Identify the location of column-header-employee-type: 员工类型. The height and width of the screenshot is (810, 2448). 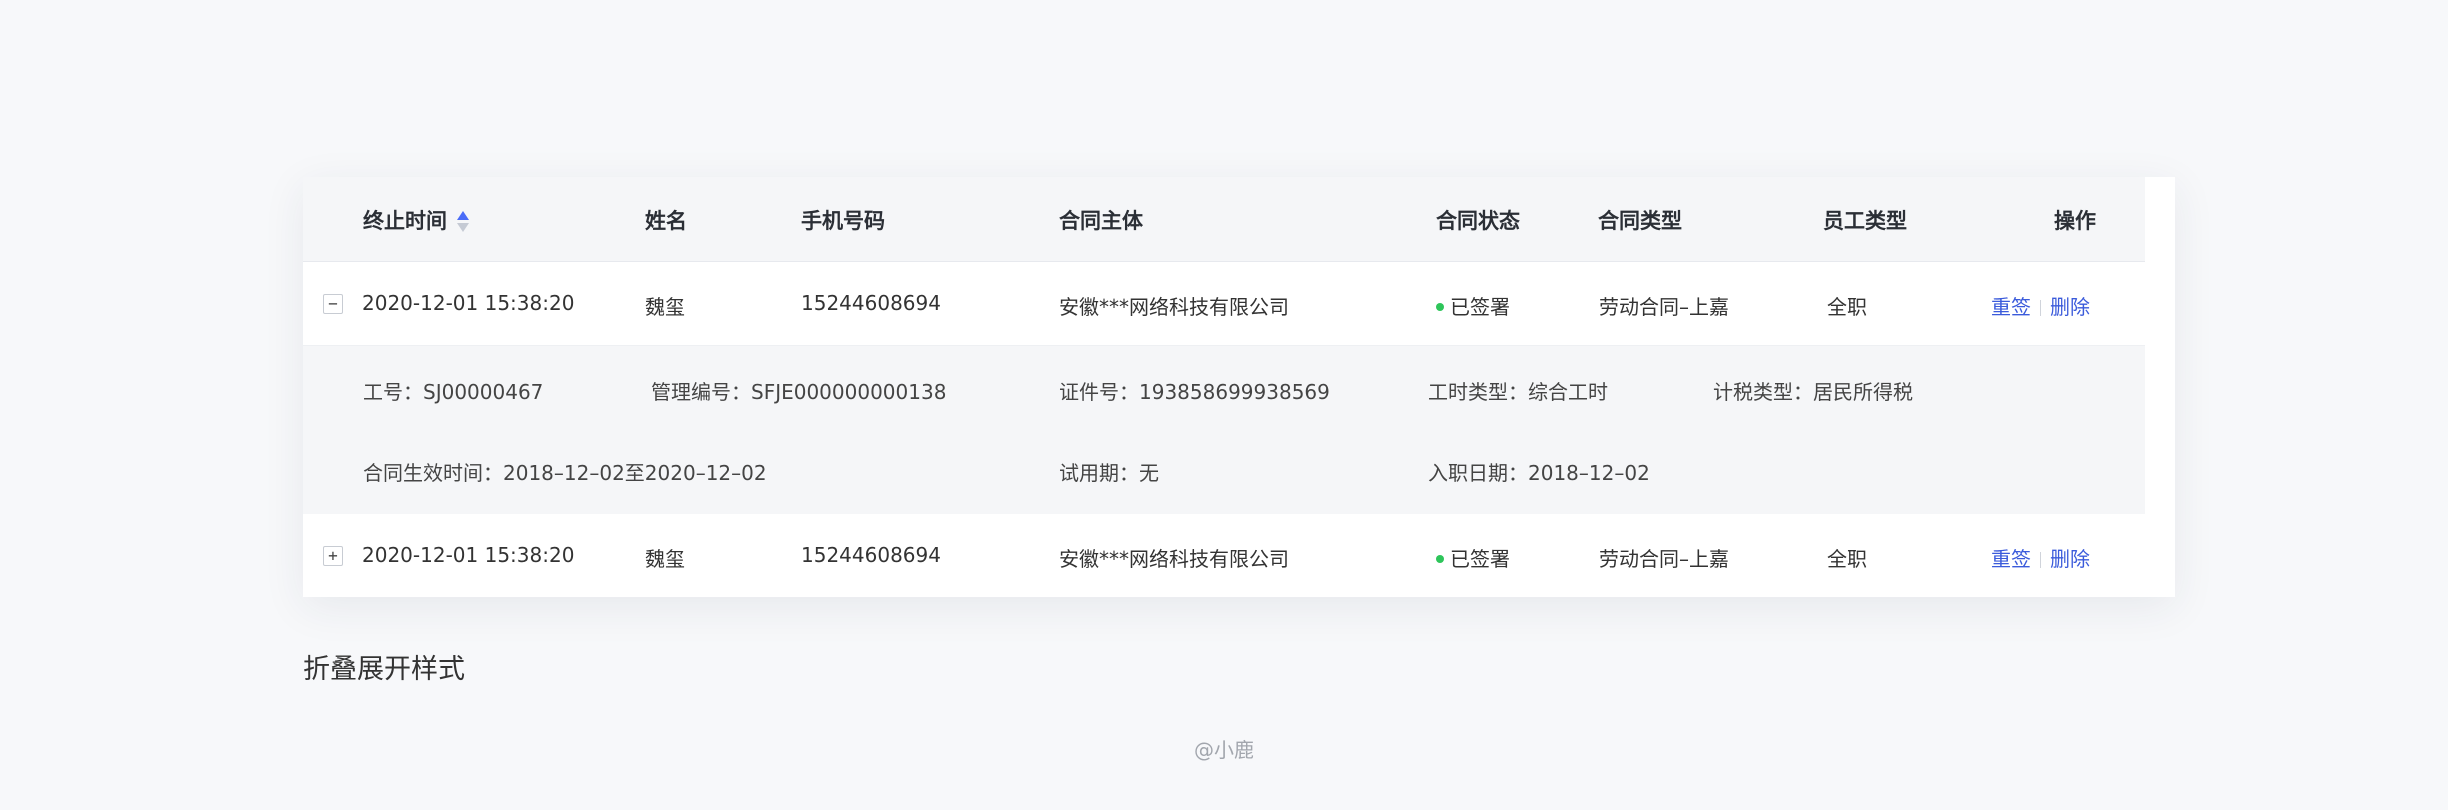
(1865, 221).